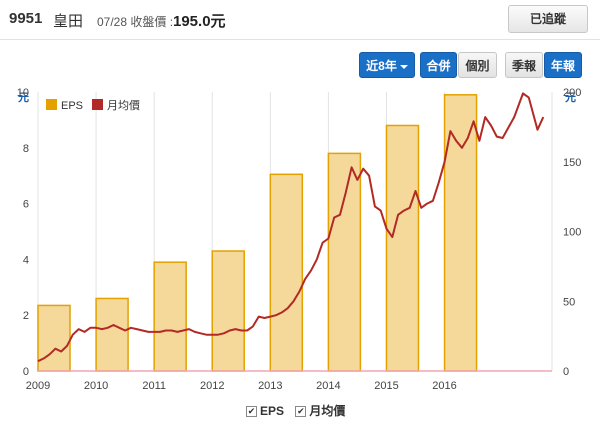  I want to click on left-tick-label: 2, so click(26, 316).